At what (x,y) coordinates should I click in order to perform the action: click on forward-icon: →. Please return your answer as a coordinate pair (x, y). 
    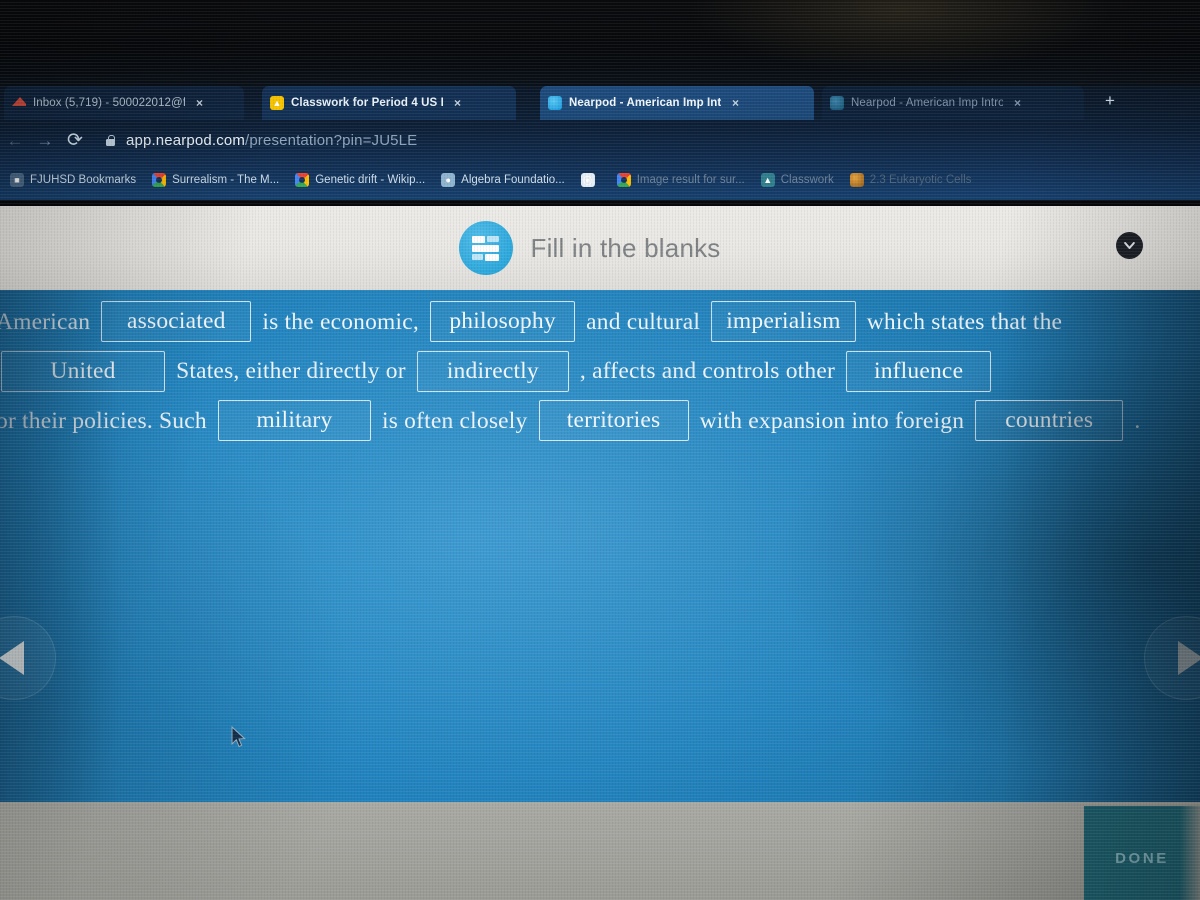
    Looking at the image, I should click on (45, 140).